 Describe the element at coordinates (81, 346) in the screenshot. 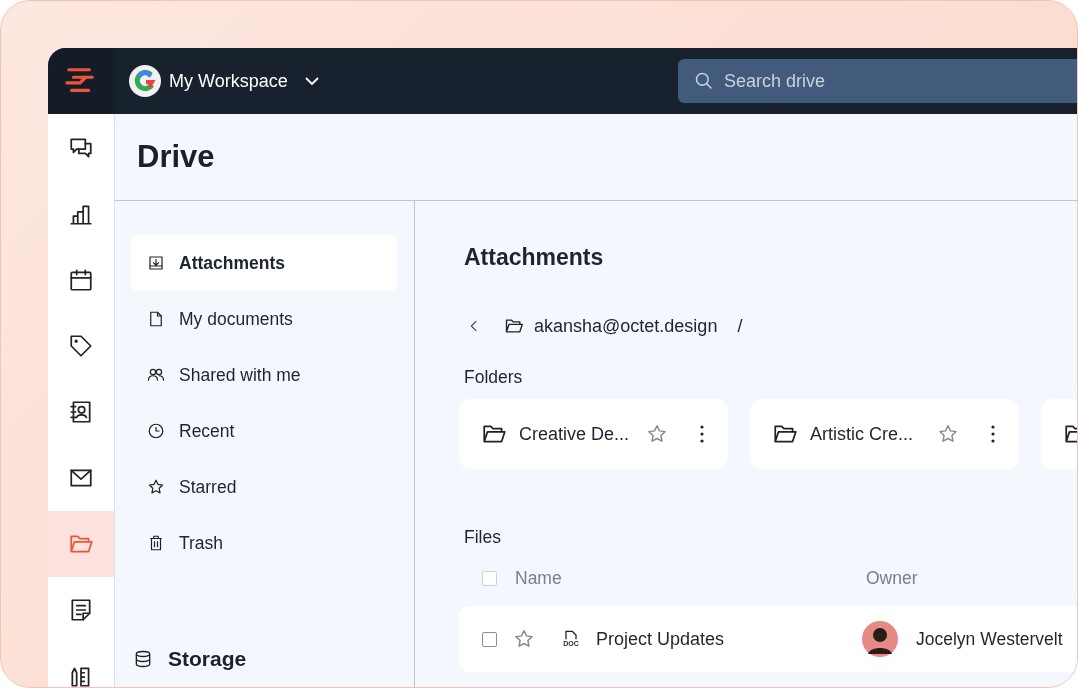

I see `tag-icon` at that location.